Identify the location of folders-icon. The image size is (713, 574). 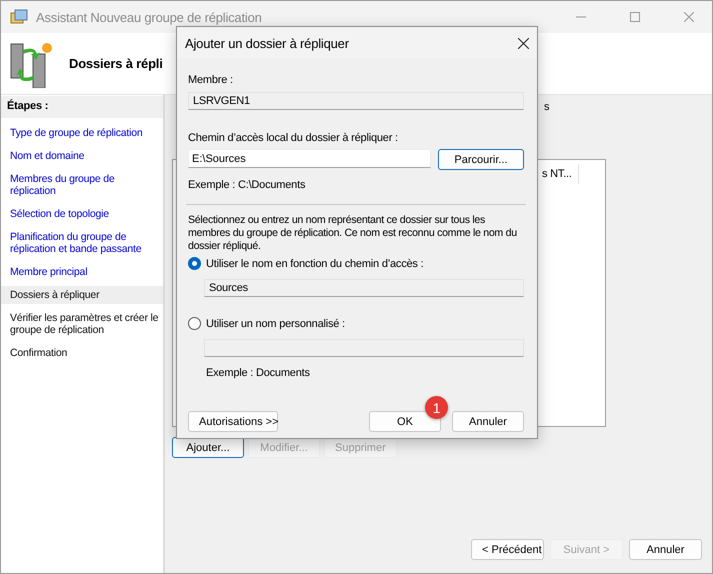
(19, 17).